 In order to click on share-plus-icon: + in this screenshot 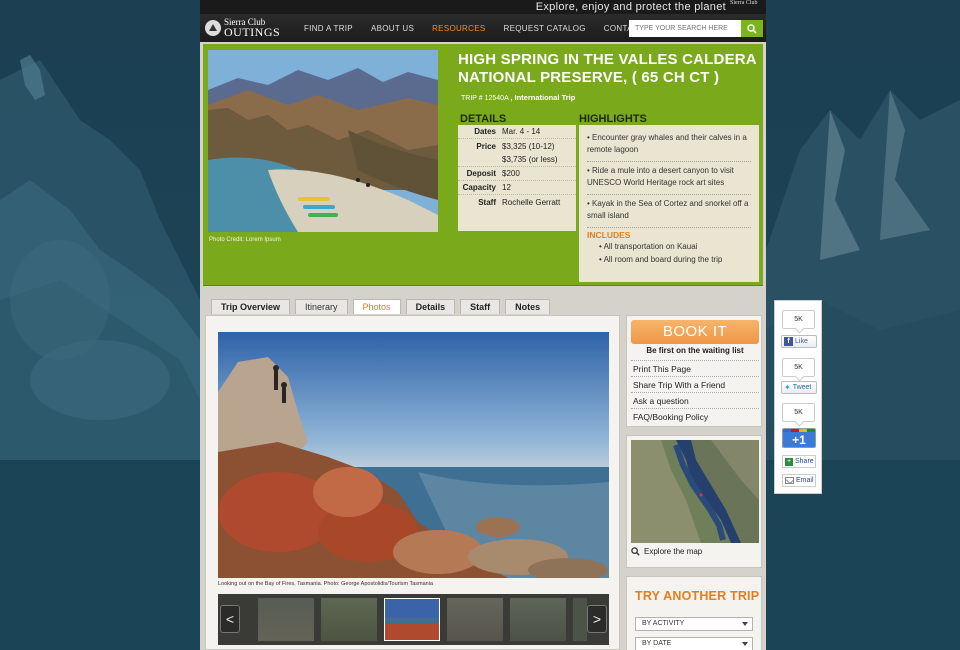, I will do `click(789, 461)`.